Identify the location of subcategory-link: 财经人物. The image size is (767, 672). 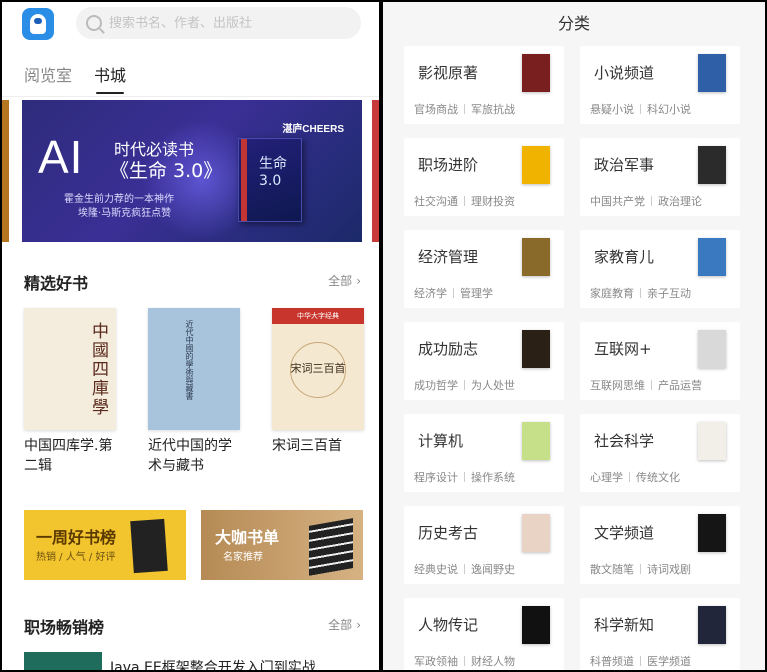
(493, 661).